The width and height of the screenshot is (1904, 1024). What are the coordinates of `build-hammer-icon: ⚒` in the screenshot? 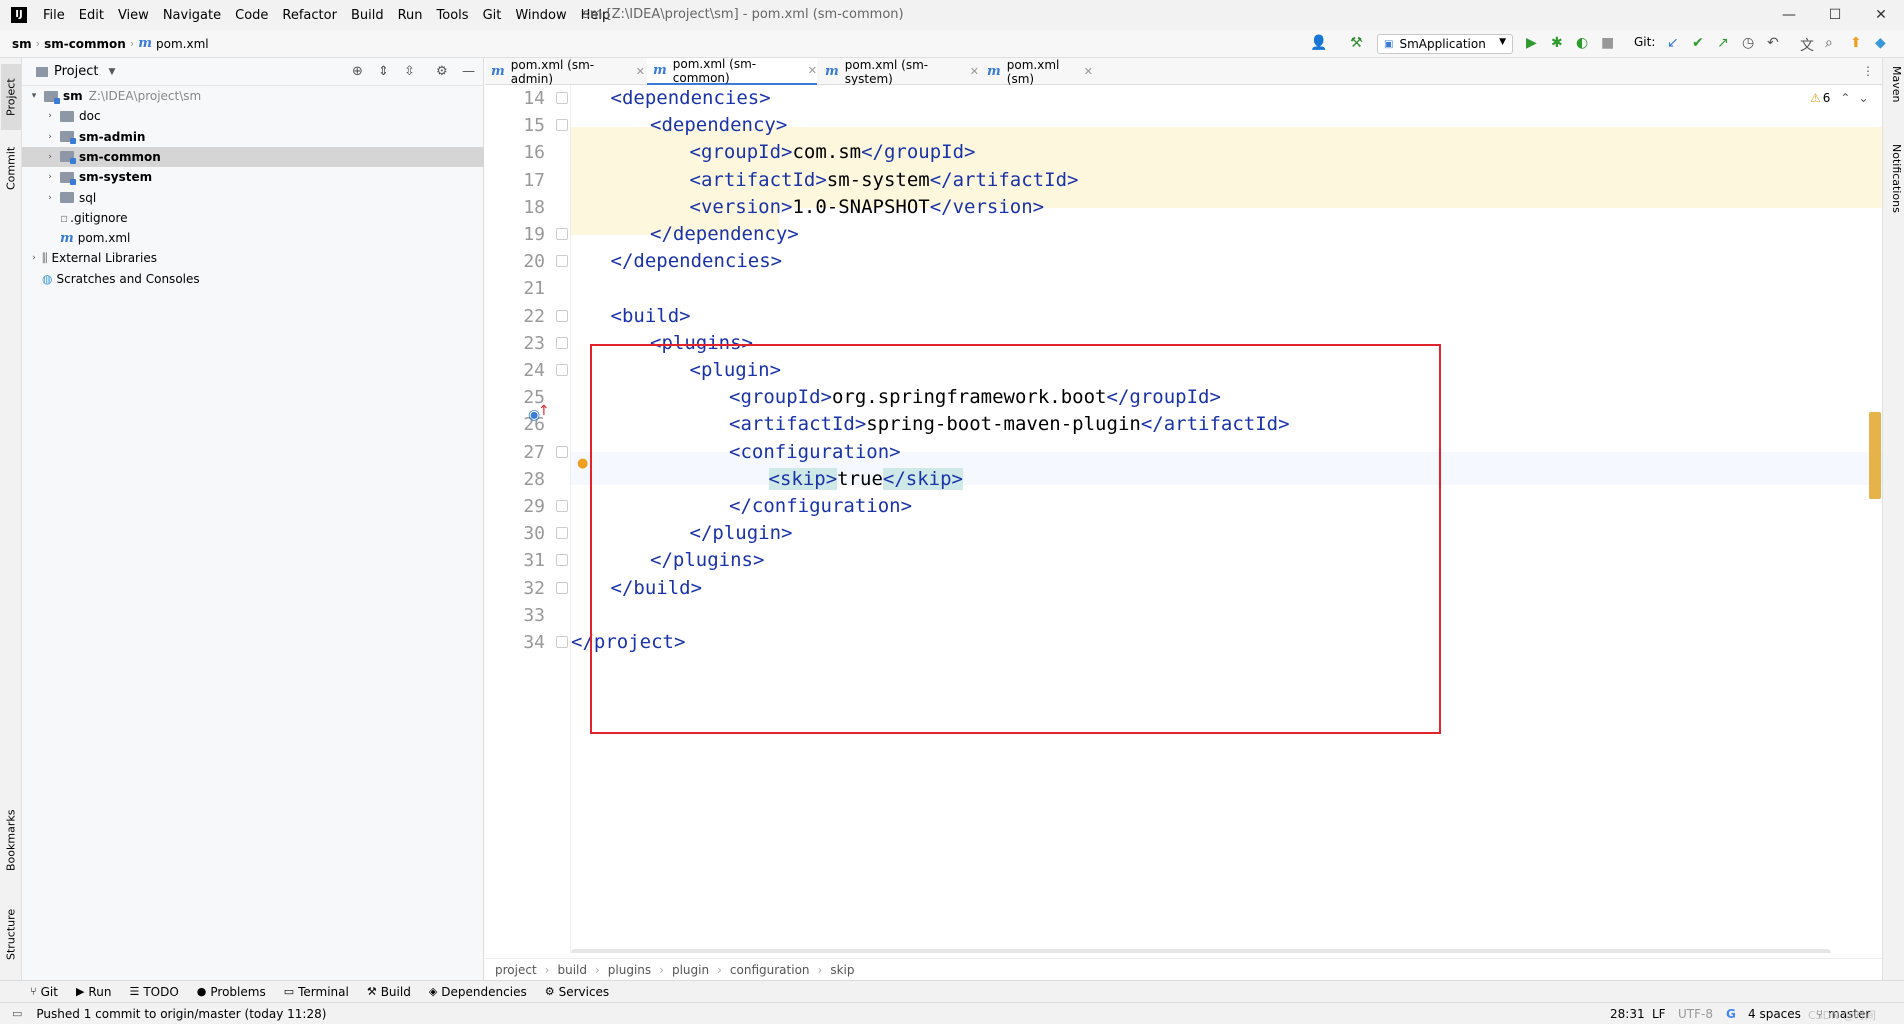 It's located at (1356, 43).